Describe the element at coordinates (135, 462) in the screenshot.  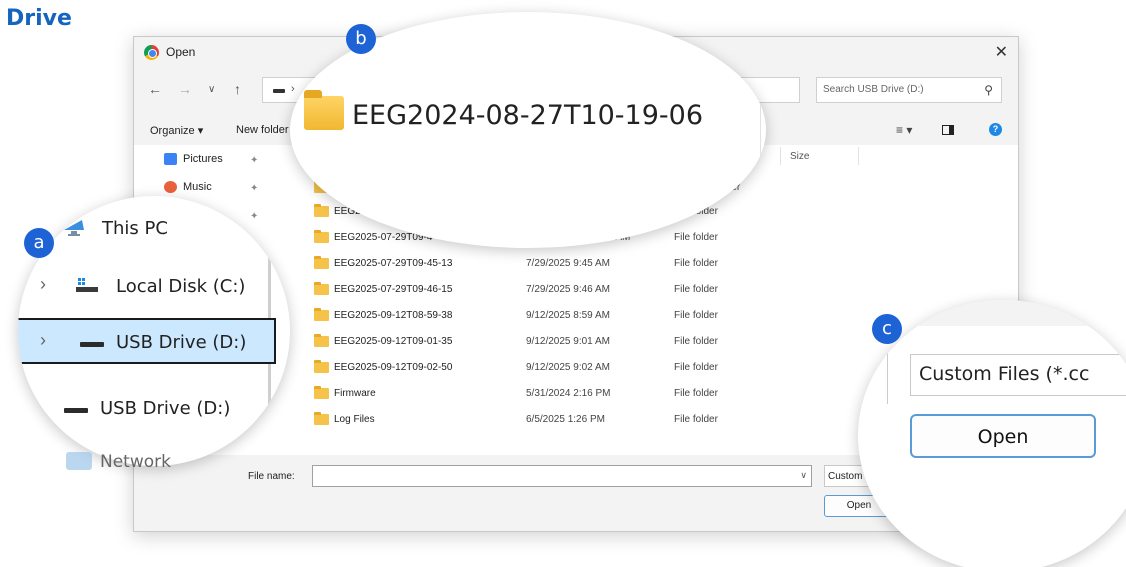
I see `sidebar-item-network: Network` at that location.